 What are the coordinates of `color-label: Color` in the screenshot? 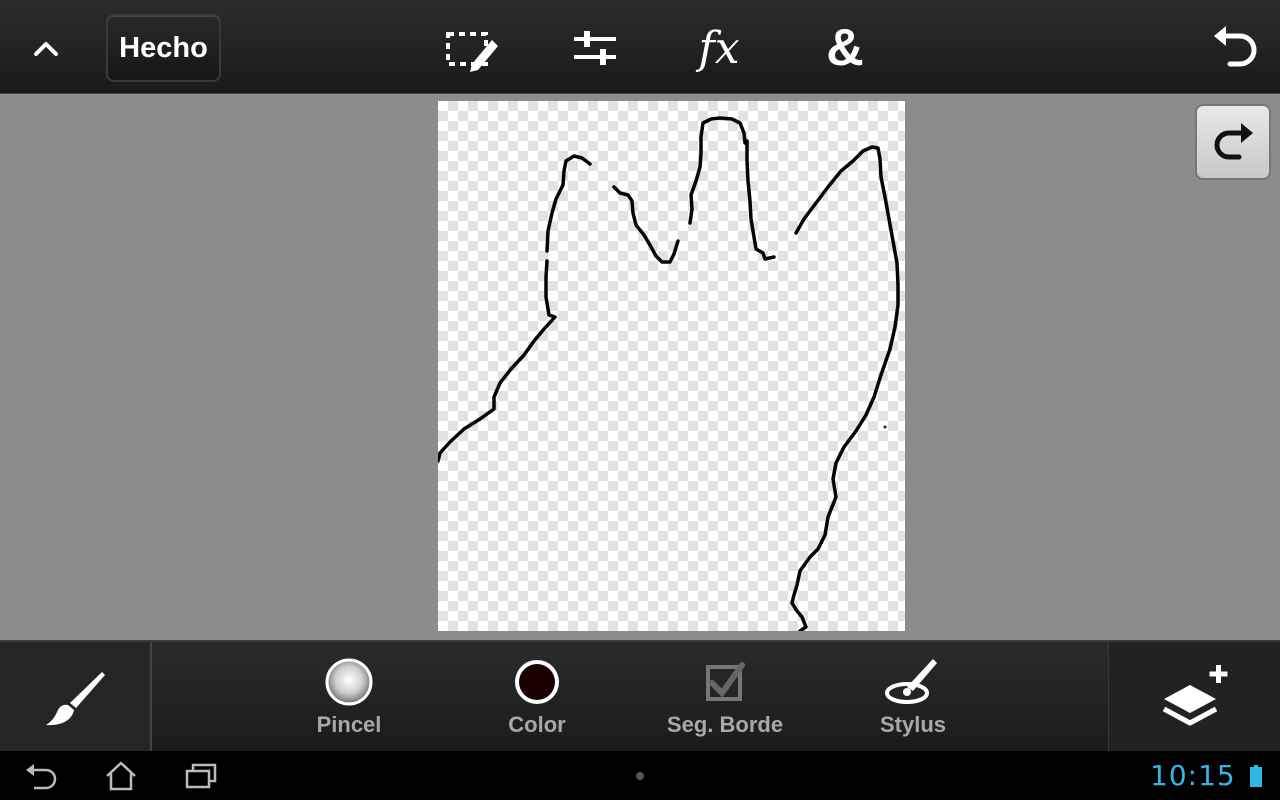 It's located at (537, 724).